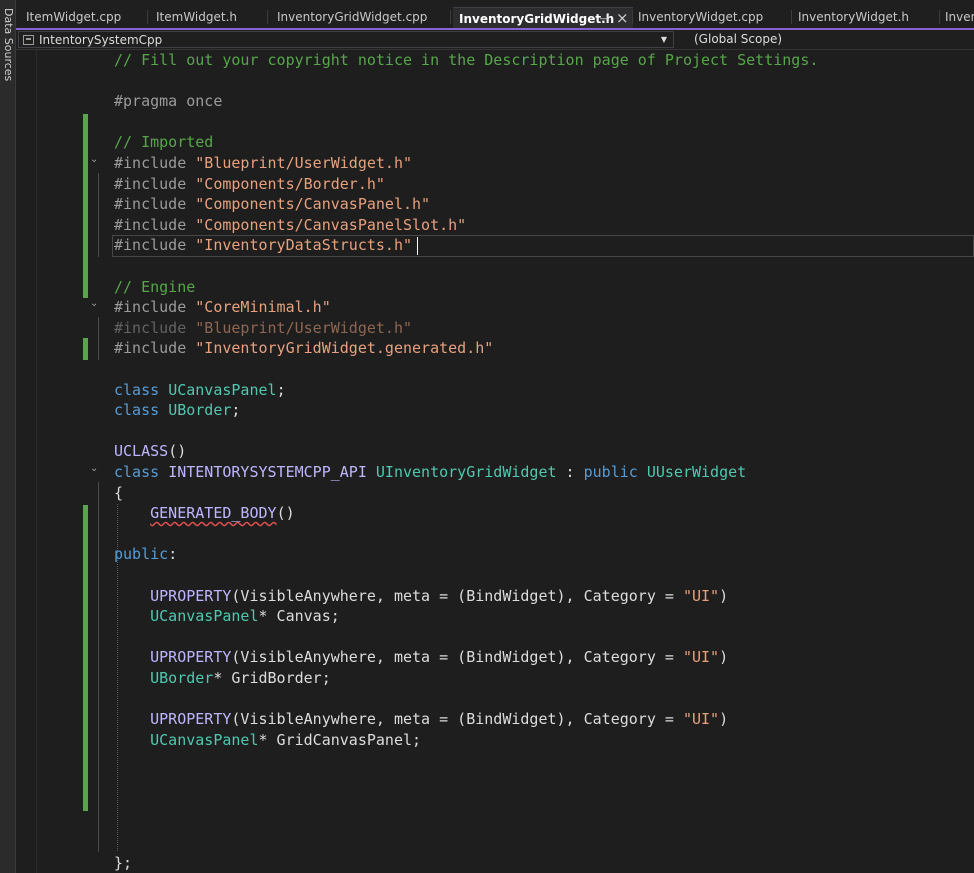 The width and height of the screenshot is (974, 873). I want to click on project-label: IntentorySystemCpp, so click(101, 40).